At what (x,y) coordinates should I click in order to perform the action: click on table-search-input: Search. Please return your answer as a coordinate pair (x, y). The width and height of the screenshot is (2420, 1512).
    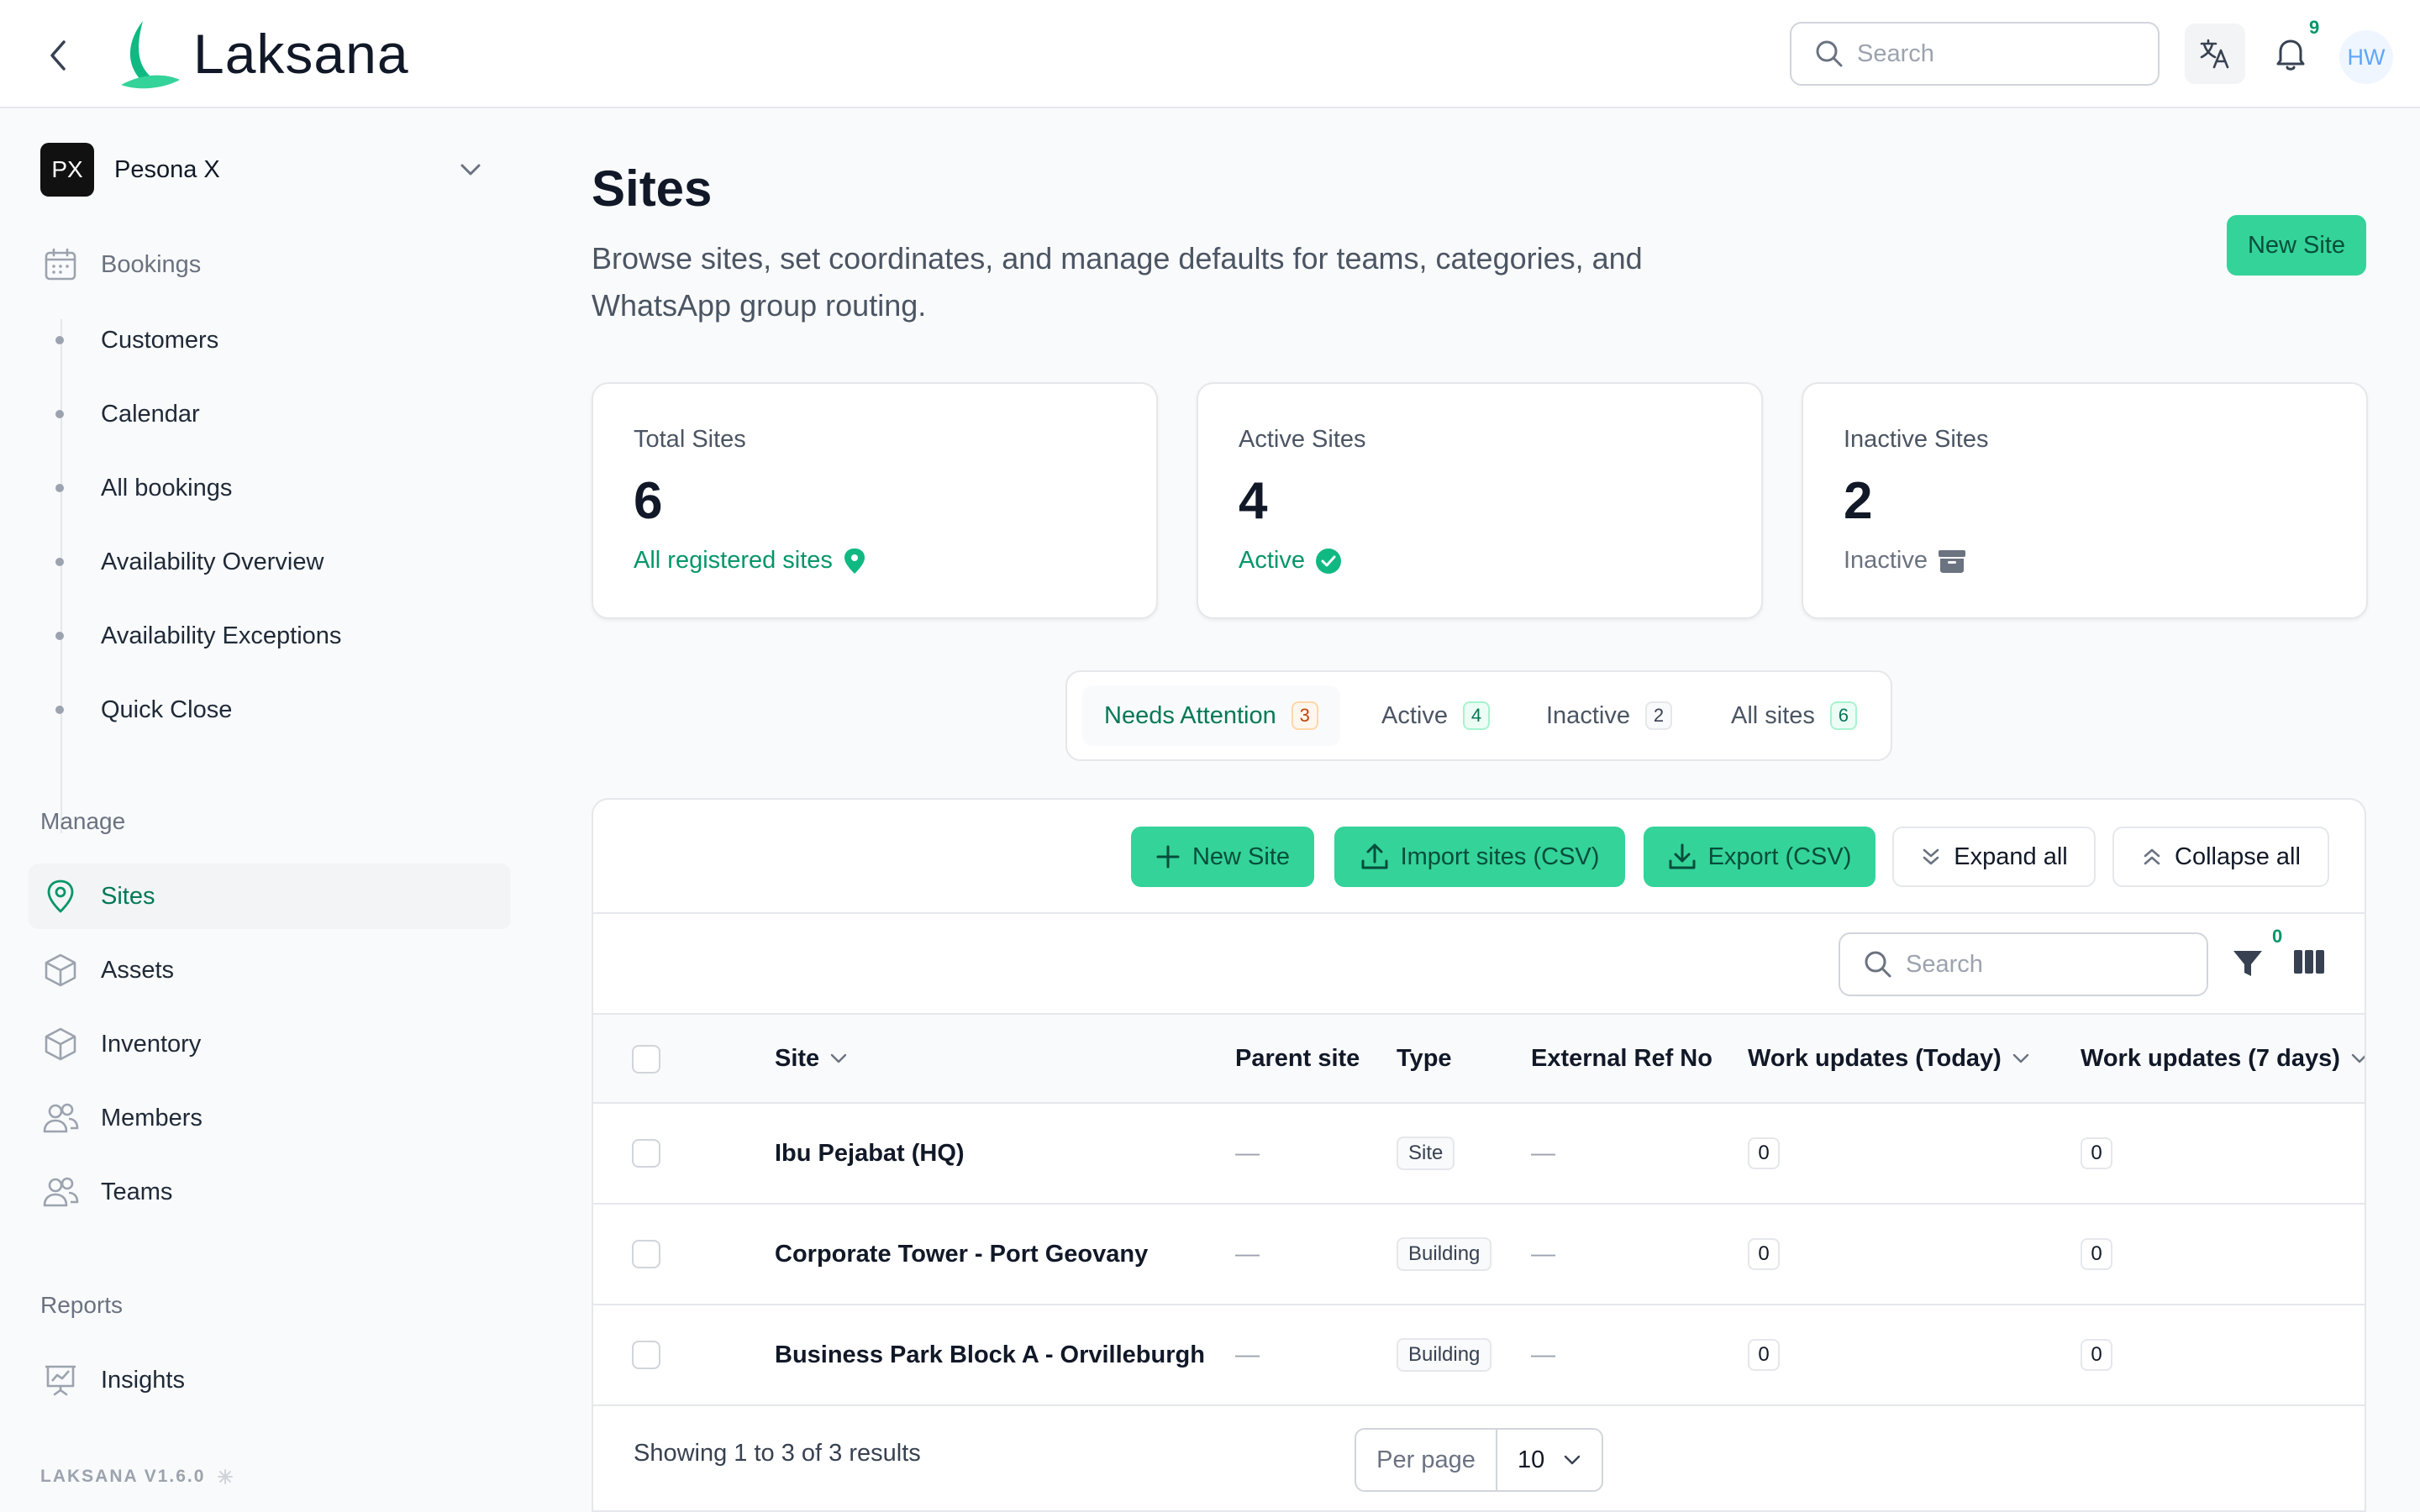
    Looking at the image, I should click on (2024, 964).